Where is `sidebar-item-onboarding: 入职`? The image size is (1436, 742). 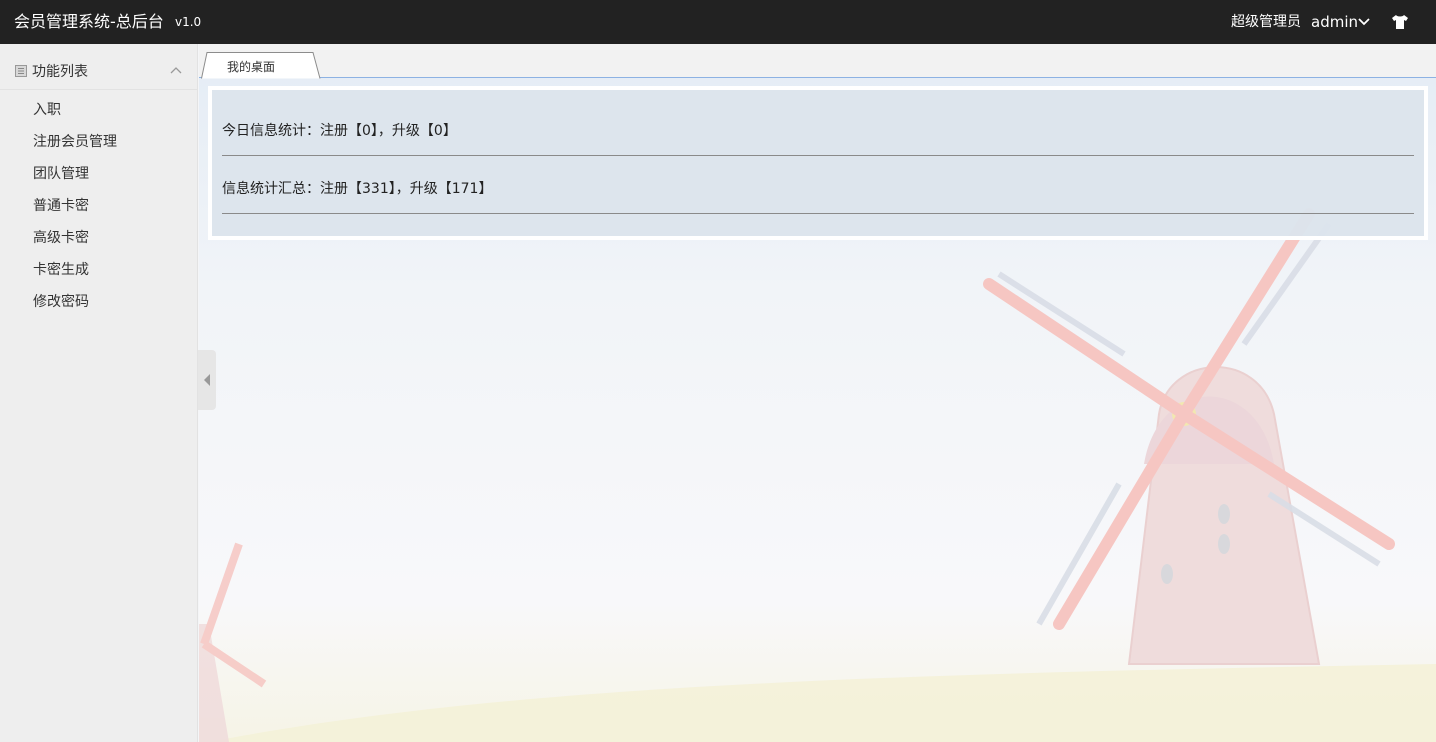
sidebar-item-onboarding: 入职 is located at coordinates (99, 110).